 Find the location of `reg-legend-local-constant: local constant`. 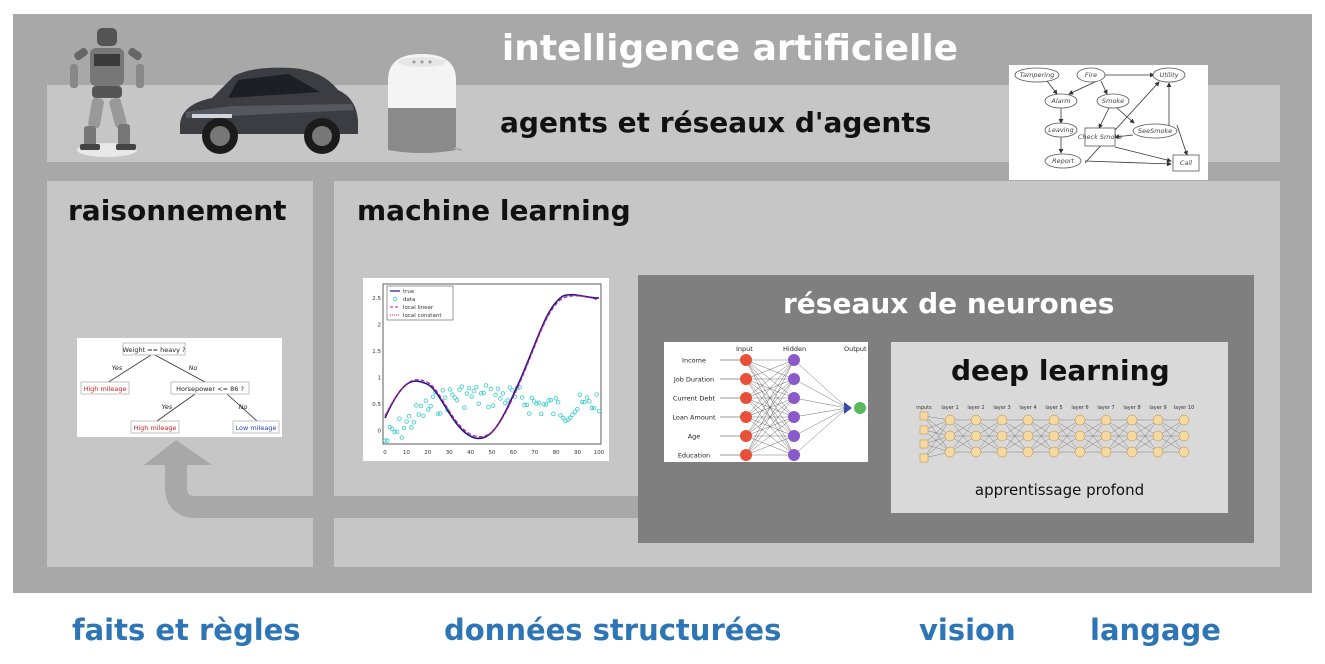

reg-legend-local-constant: local constant is located at coordinates (422, 316).